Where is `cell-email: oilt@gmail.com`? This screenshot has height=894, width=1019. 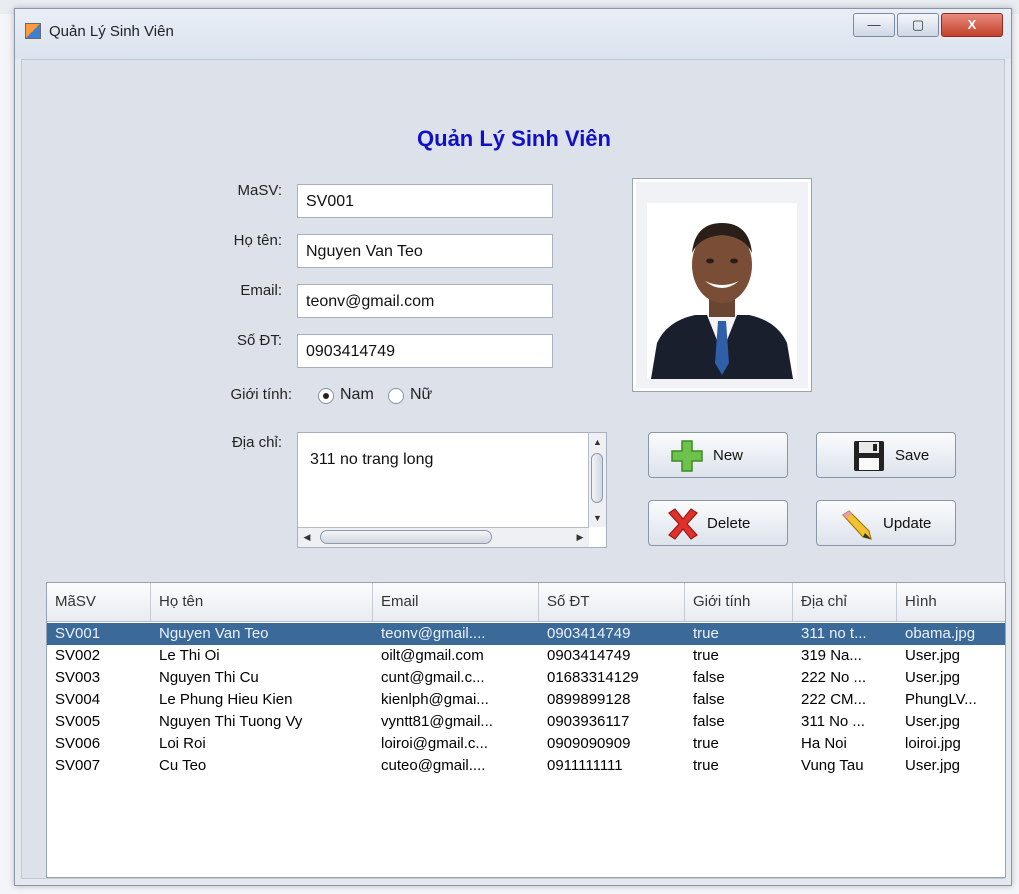
cell-email: oilt@gmail.com is located at coordinates (432, 655).